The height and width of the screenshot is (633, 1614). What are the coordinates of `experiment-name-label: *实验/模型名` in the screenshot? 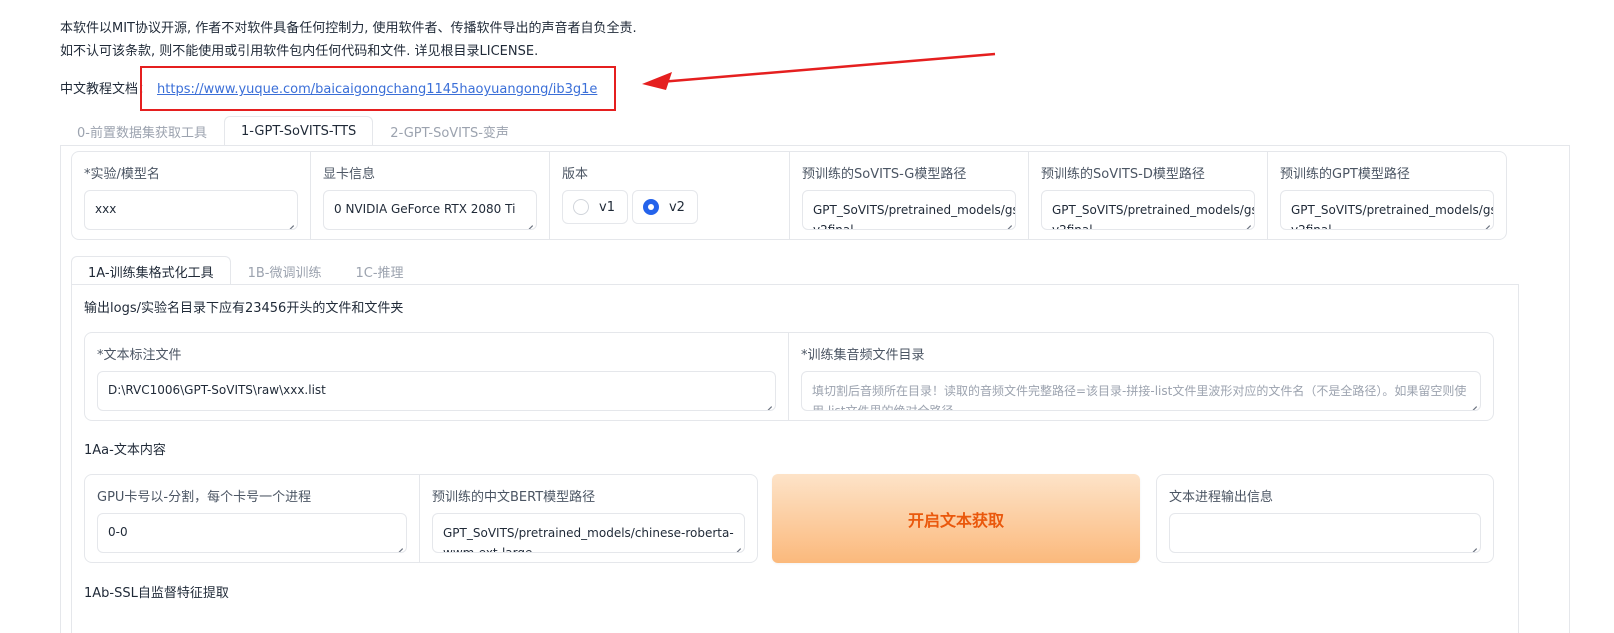 It's located at (122, 174).